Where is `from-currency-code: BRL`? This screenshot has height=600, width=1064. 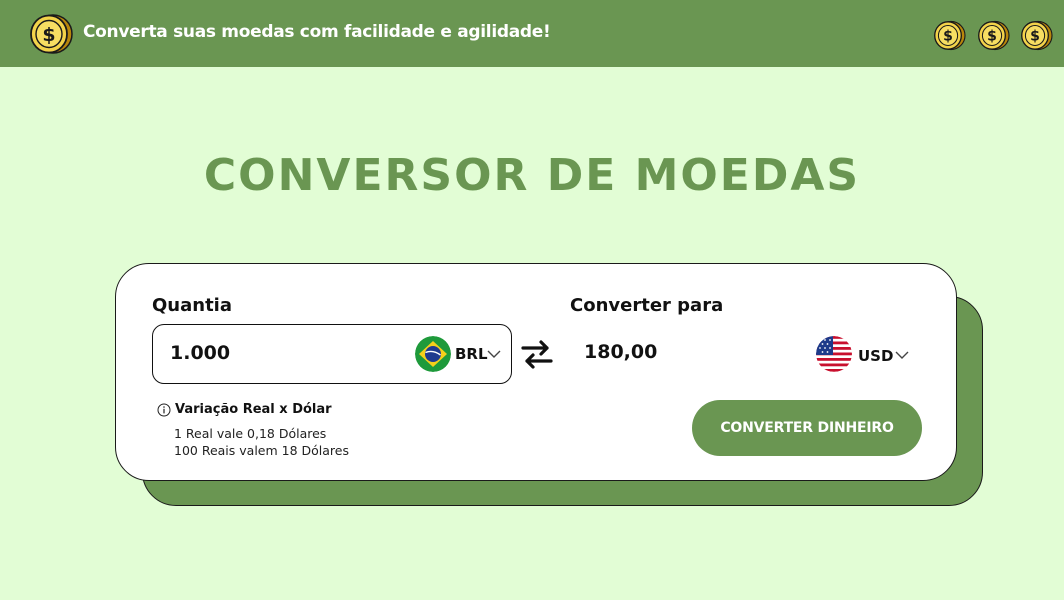
from-currency-code: BRL is located at coordinates (471, 354).